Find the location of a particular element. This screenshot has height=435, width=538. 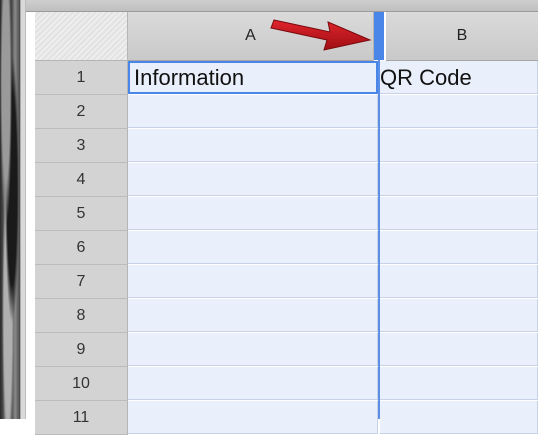

cell-a8 is located at coordinates (253, 315).